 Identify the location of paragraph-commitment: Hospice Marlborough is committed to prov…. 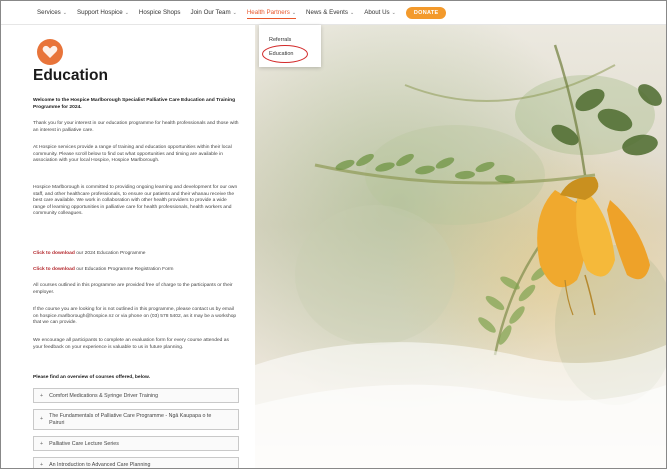
(135, 201).